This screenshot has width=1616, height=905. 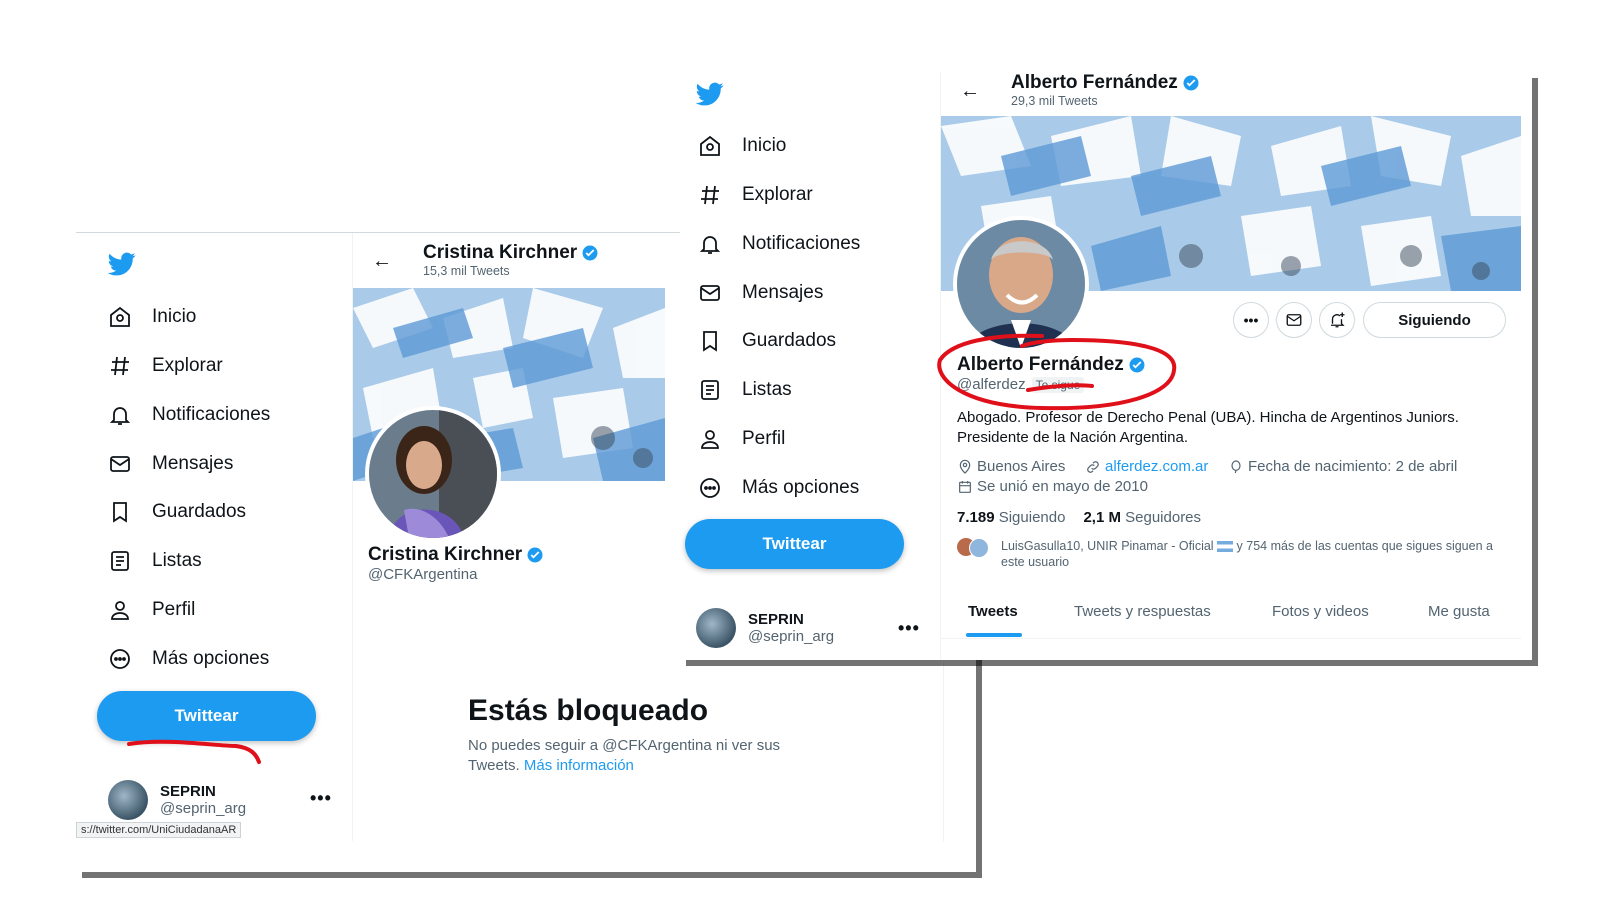 What do you see at coordinates (1032, 517) in the screenshot?
I see `following-label: Siguiendo` at bounding box center [1032, 517].